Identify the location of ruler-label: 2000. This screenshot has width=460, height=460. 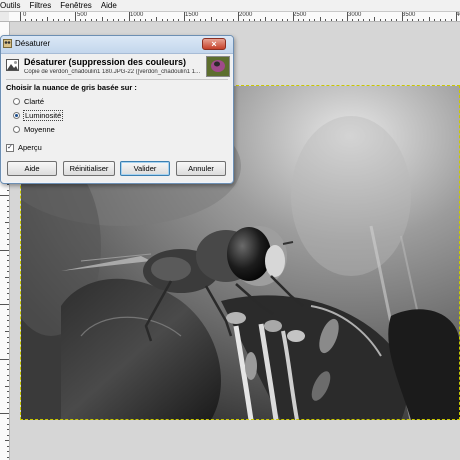
(246, 15).